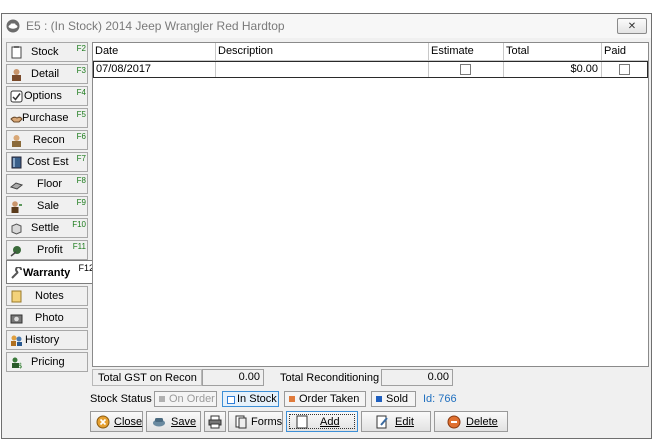 The width and height of the screenshot is (657, 441). Describe the element at coordinates (128, 422) in the screenshot. I see `close-button-label: Close` at that location.